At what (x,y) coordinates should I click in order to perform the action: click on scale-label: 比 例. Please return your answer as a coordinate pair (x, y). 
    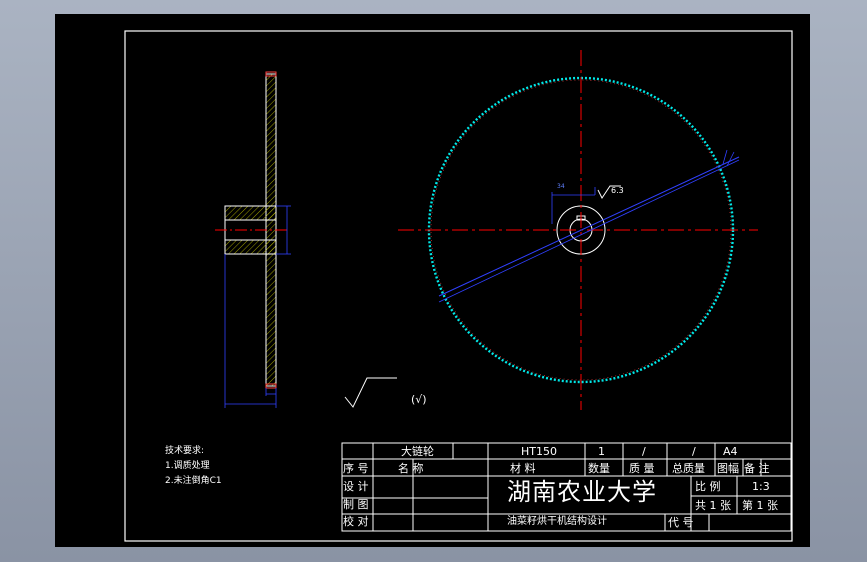
    Looking at the image, I should click on (708, 486).